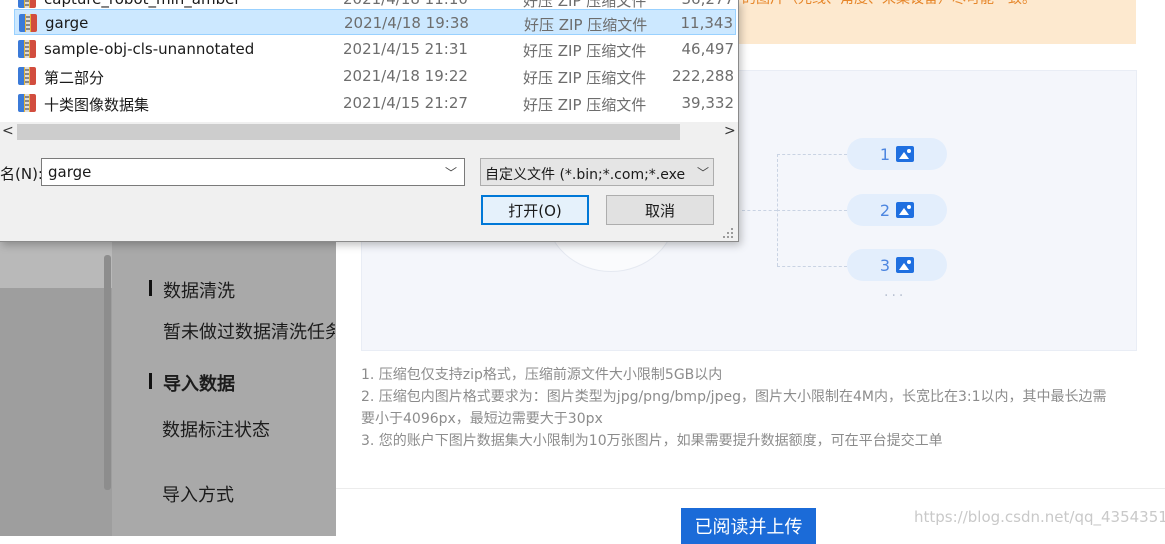 Image resolution: width=1165 pixels, height=544 pixels. I want to click on file-row: 第二部分 2021/4/18 19:22 好压 ZIP 压缩文件 222,288, so click(375, 76).